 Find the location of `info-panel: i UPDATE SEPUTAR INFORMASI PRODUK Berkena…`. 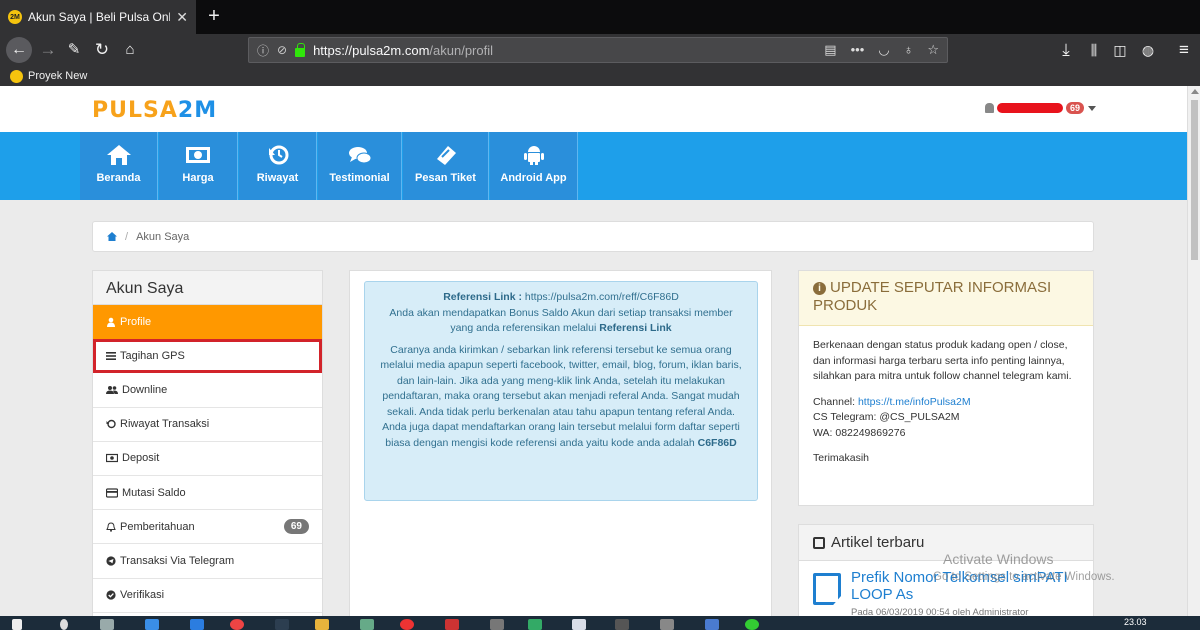

info-panel: i UPDATE SEPUTAR INFORMASI PRODUK Berkena… is located at coordinates (946, 388).